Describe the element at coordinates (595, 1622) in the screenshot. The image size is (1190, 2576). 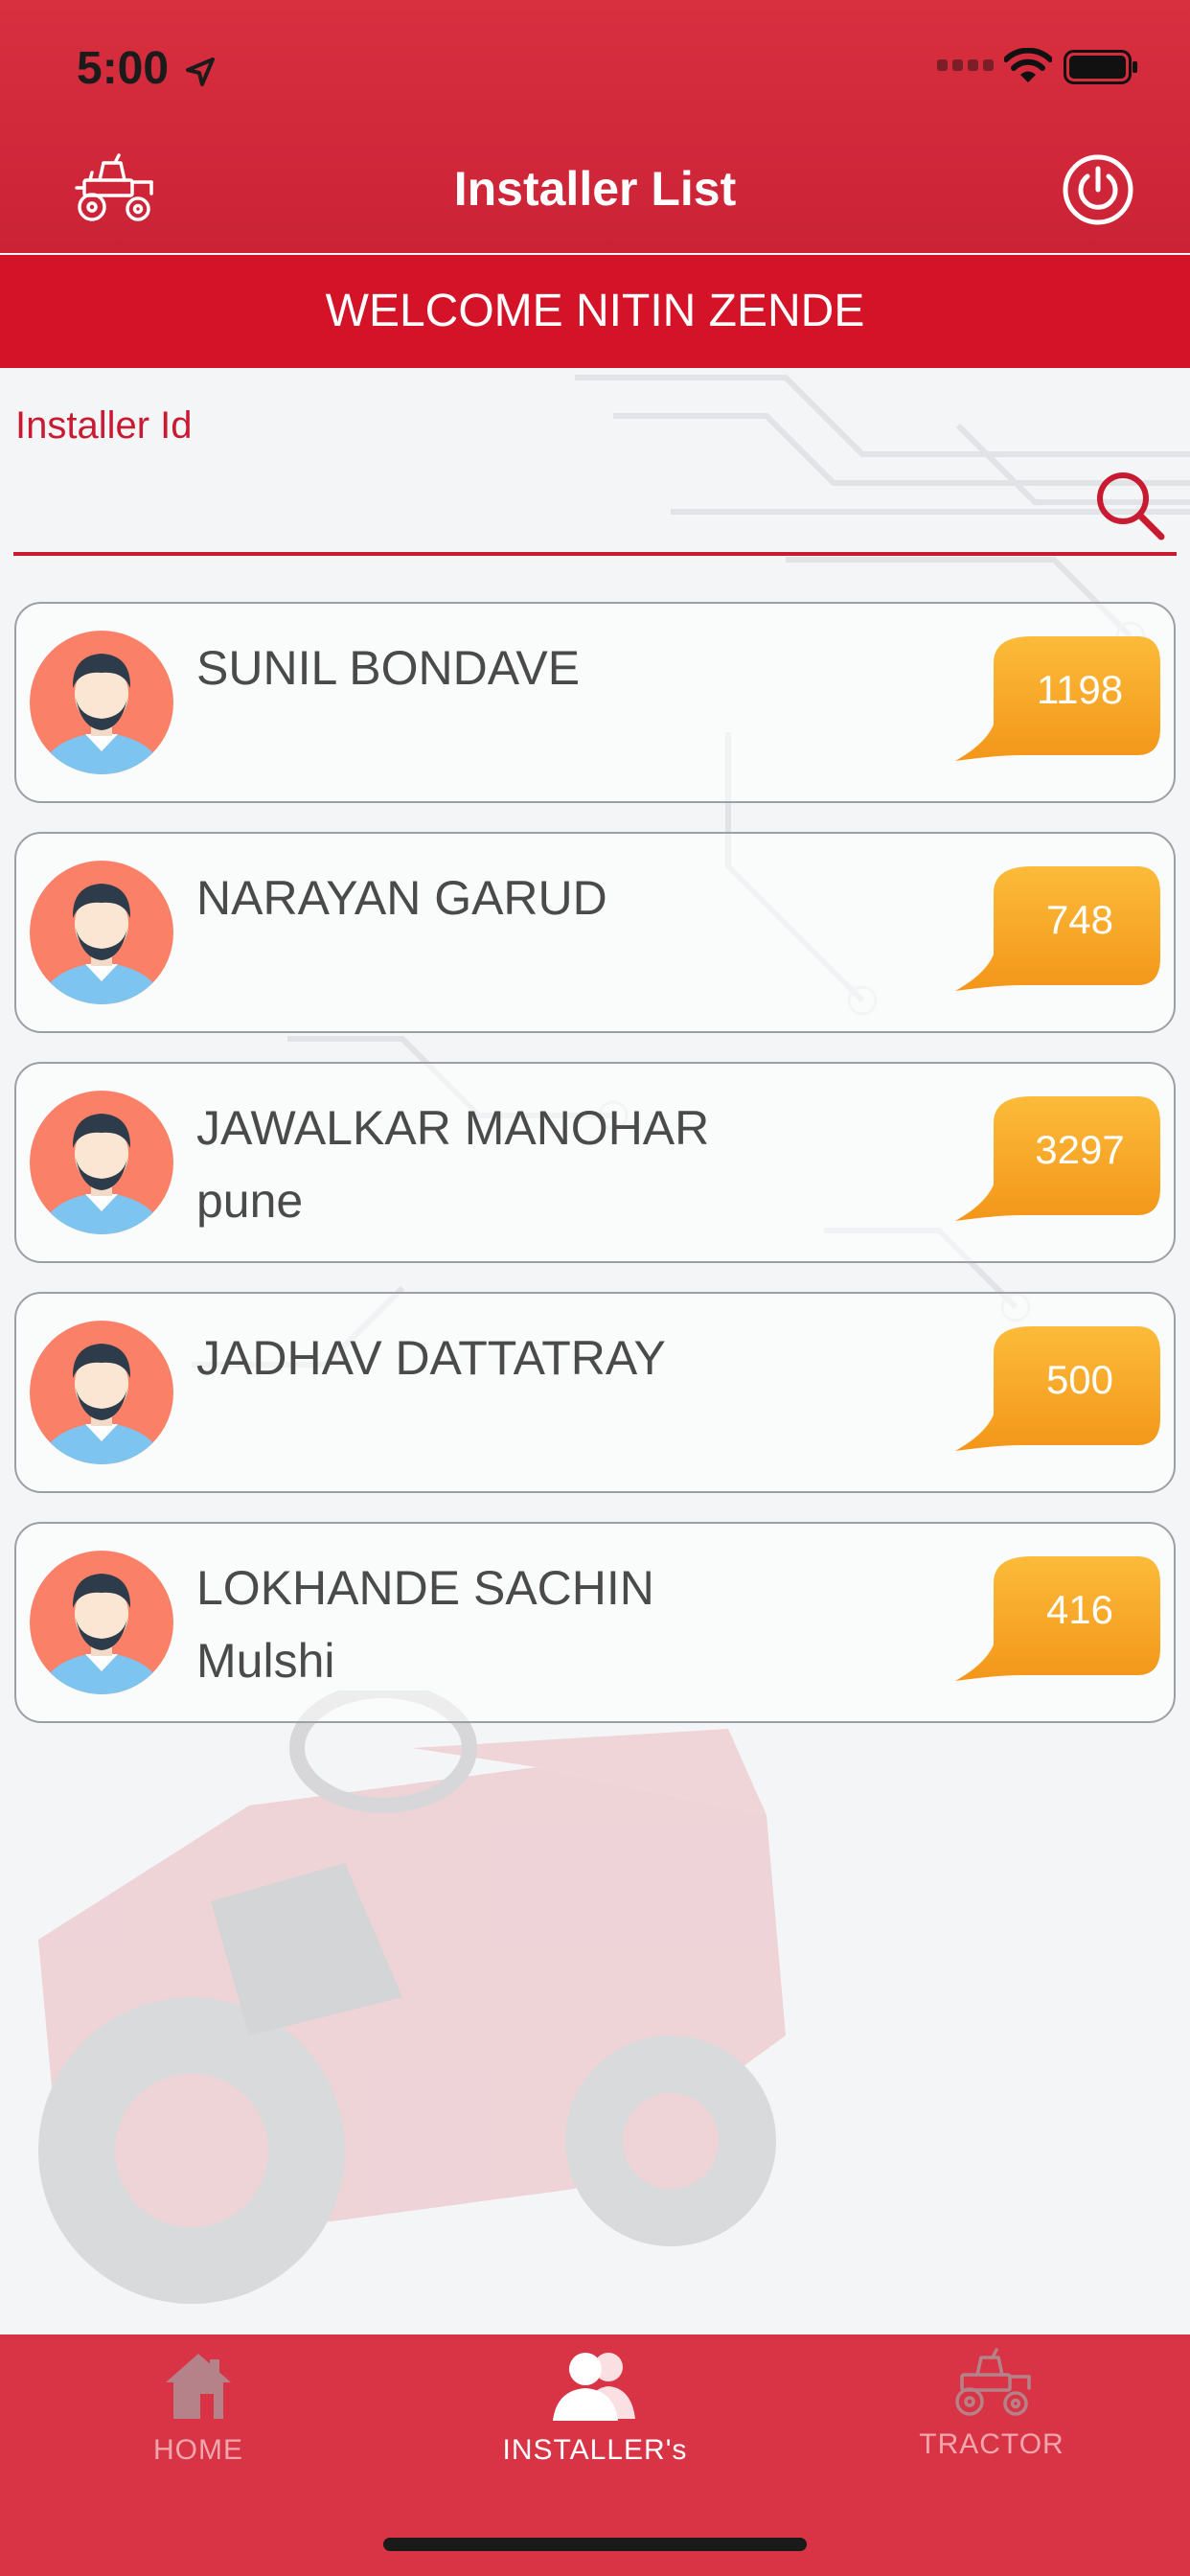
I see `installer-card: LOKHANDE SACHIN Mulshi 416` at that location.